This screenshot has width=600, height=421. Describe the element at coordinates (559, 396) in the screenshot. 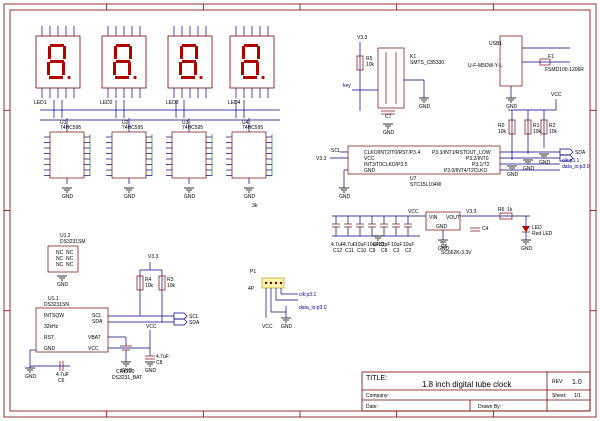

I see `sheet-label: Sheet:` at that location.